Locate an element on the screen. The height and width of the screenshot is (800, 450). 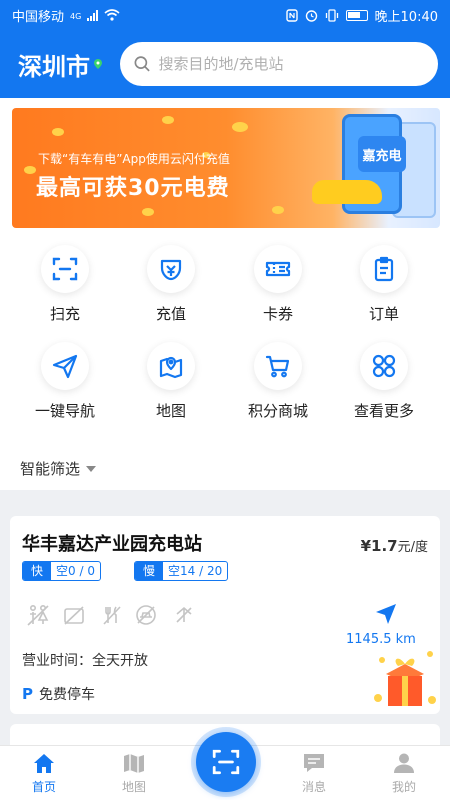
status-left: 中国移动 4G is located at coordinates (149, 15).